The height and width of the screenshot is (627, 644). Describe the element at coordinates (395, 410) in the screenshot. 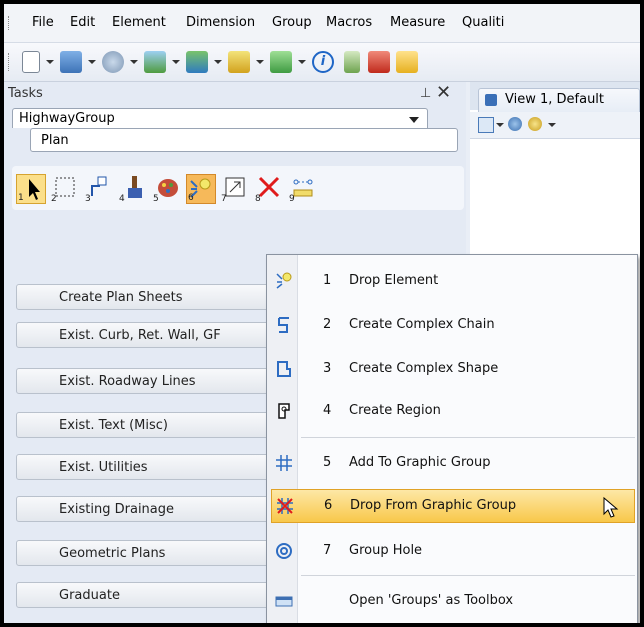

I see `menu-item-label: Create Region` at that location.